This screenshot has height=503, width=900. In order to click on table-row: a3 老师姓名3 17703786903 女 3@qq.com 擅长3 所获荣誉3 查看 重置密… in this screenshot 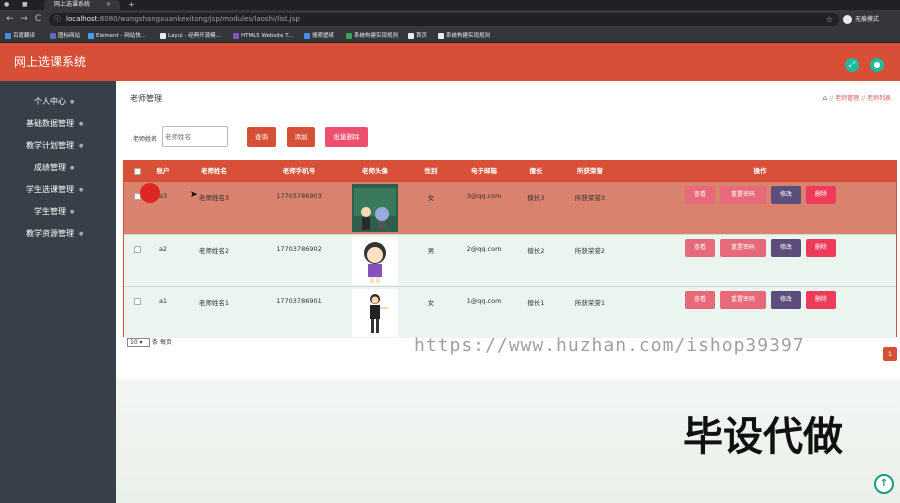, I will do `click(510, 208)`.